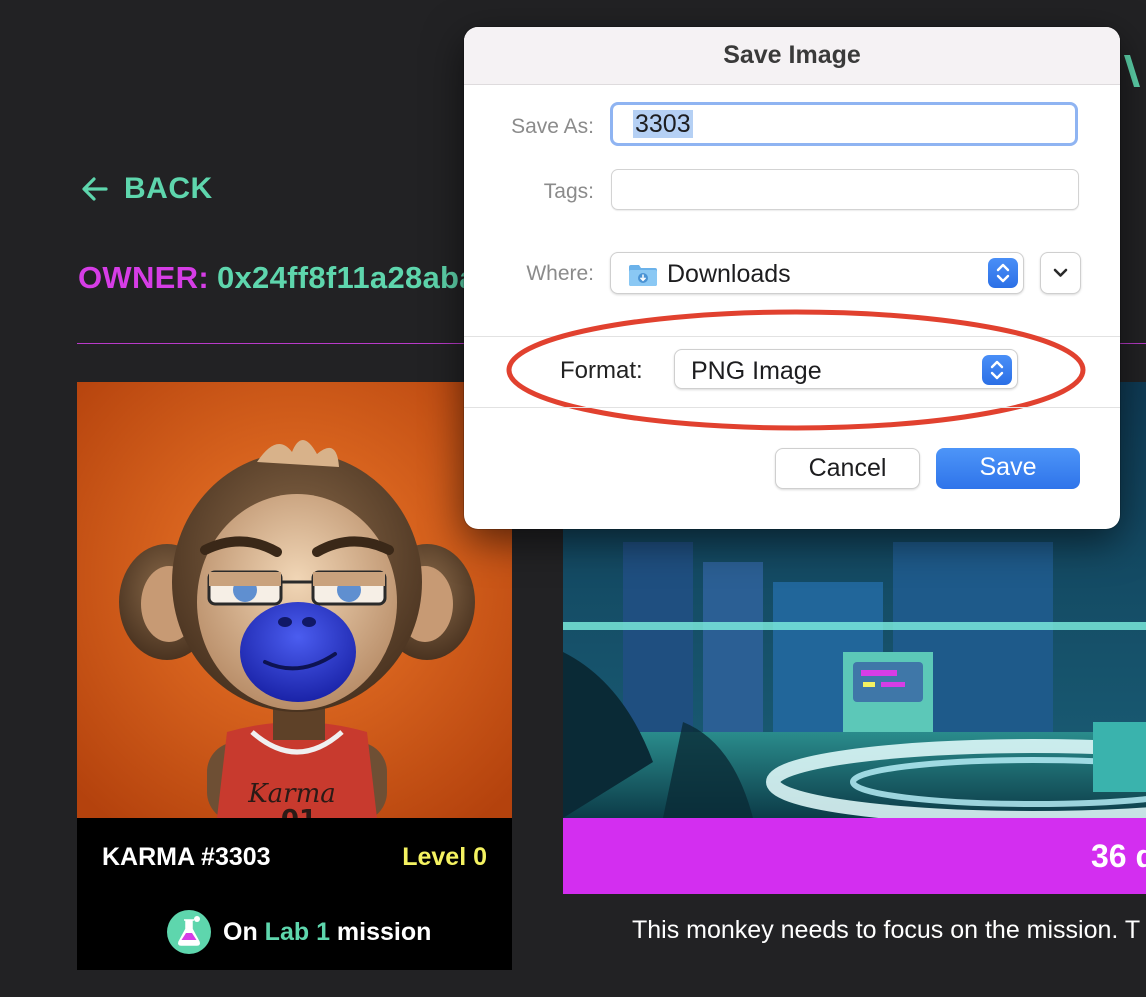  Describe the element at coordinates (299, 811) in the screenshot. I see `jersey-number: 01` at that location.